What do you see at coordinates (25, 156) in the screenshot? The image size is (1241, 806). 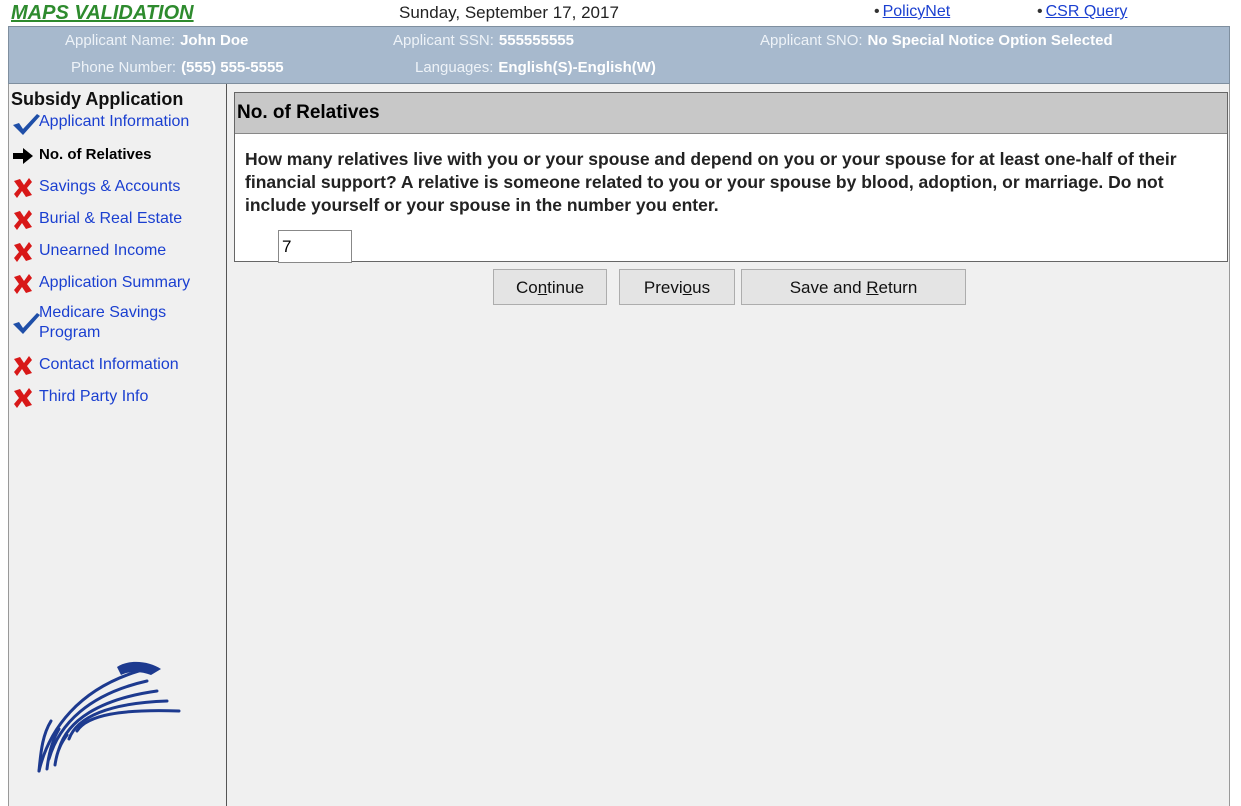 I see `arrow-right-icon` at bounding box center [25, 156].